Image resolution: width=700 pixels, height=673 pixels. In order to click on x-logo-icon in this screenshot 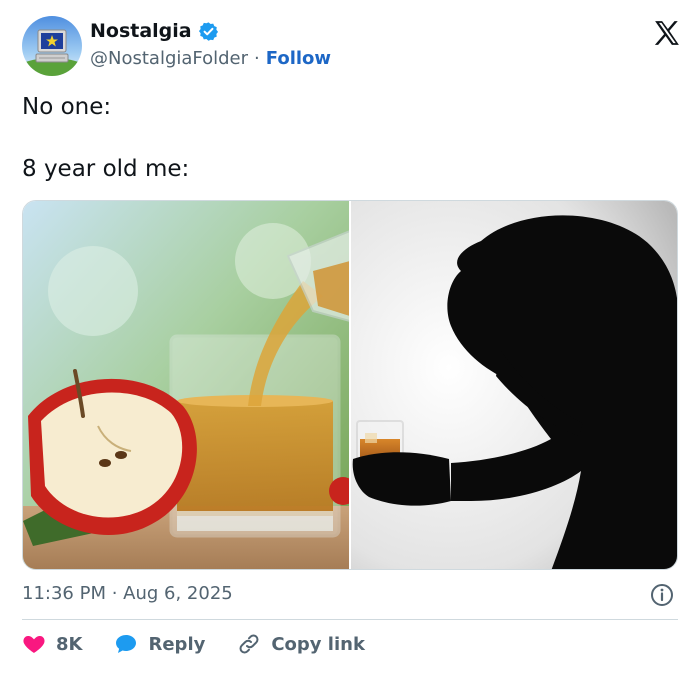, I will do `click(667, 33)`.